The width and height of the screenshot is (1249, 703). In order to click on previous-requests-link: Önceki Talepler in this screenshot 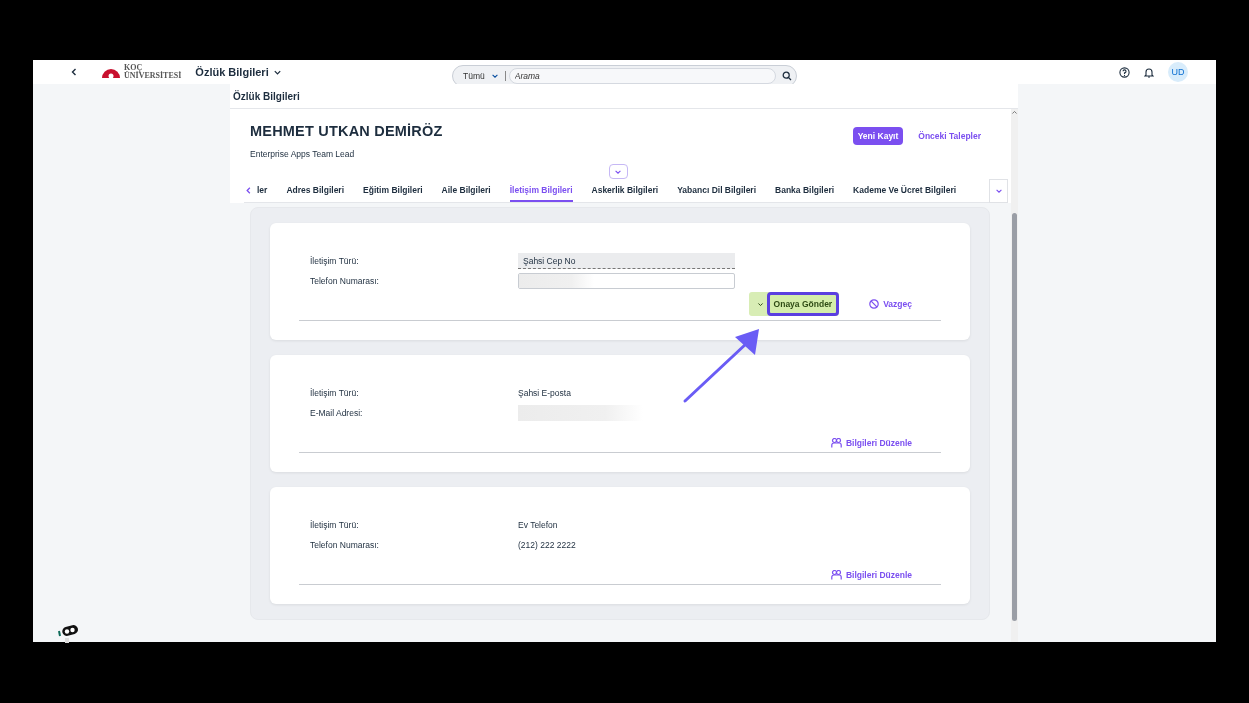, I will do `click(949, 136)`.